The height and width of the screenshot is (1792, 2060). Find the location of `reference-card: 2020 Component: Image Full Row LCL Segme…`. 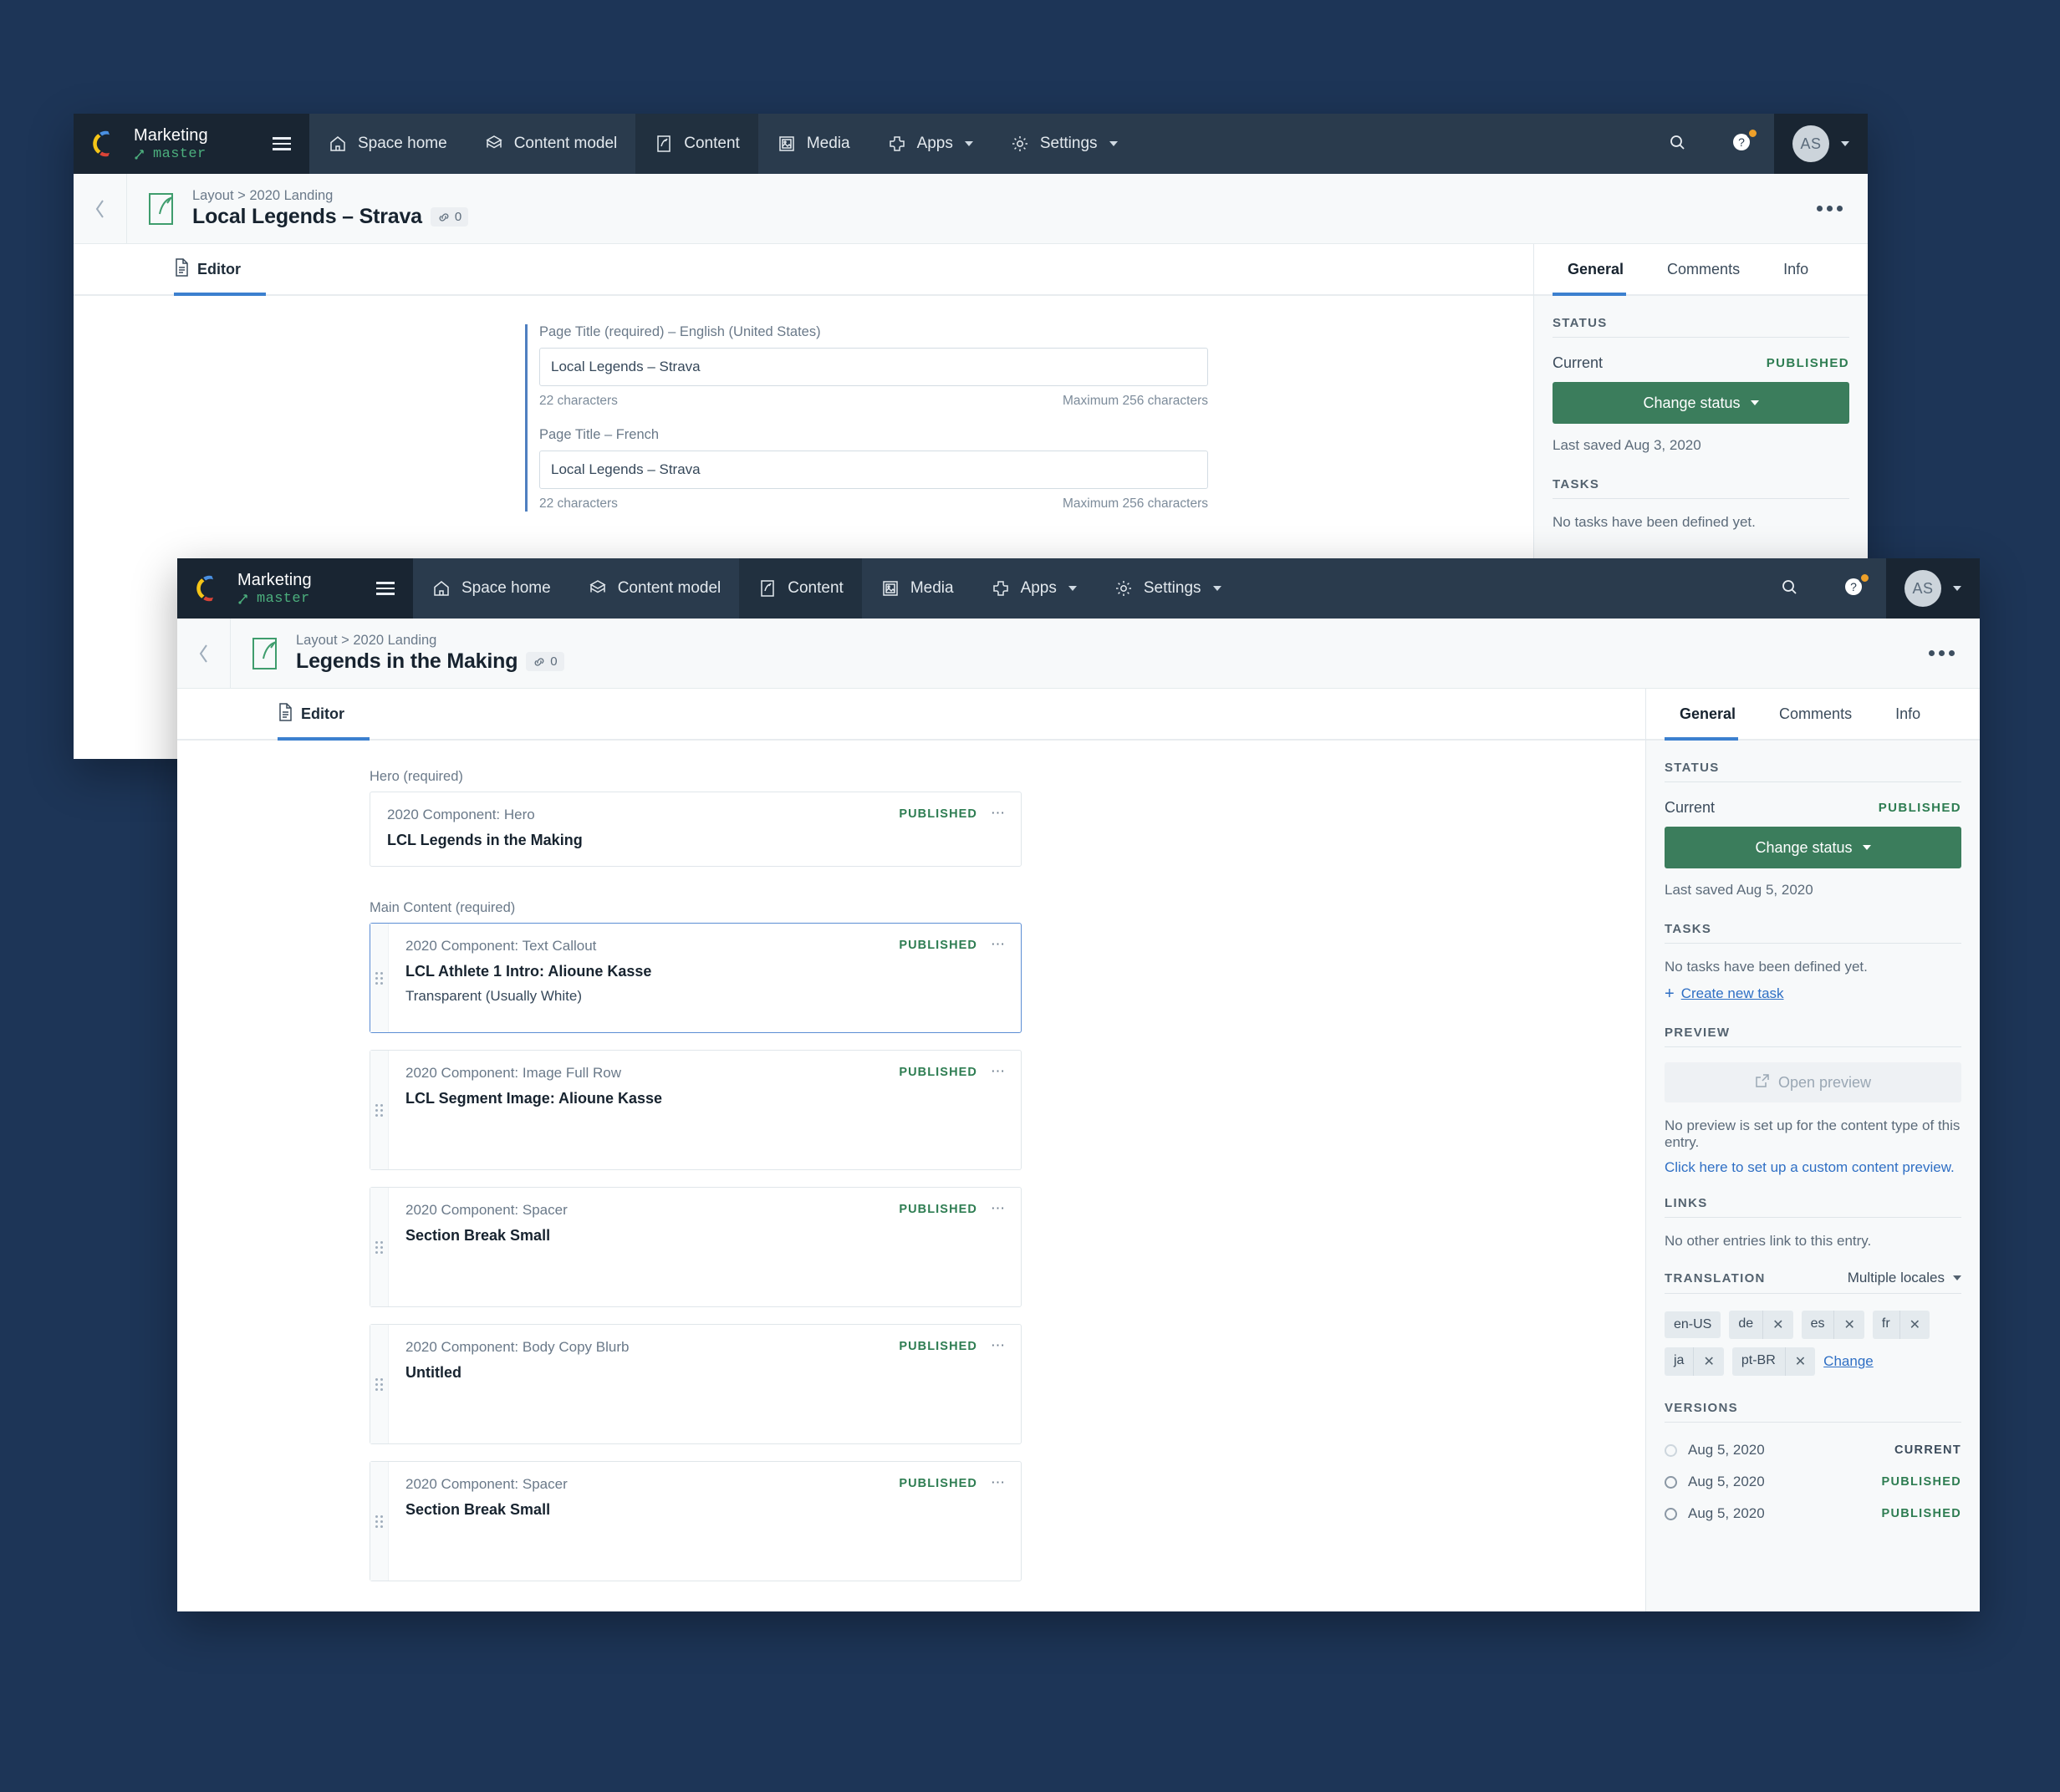

reference-card: 2020 Component: Image Full Row LCL Segme… is located at coordinates (696, 1110).